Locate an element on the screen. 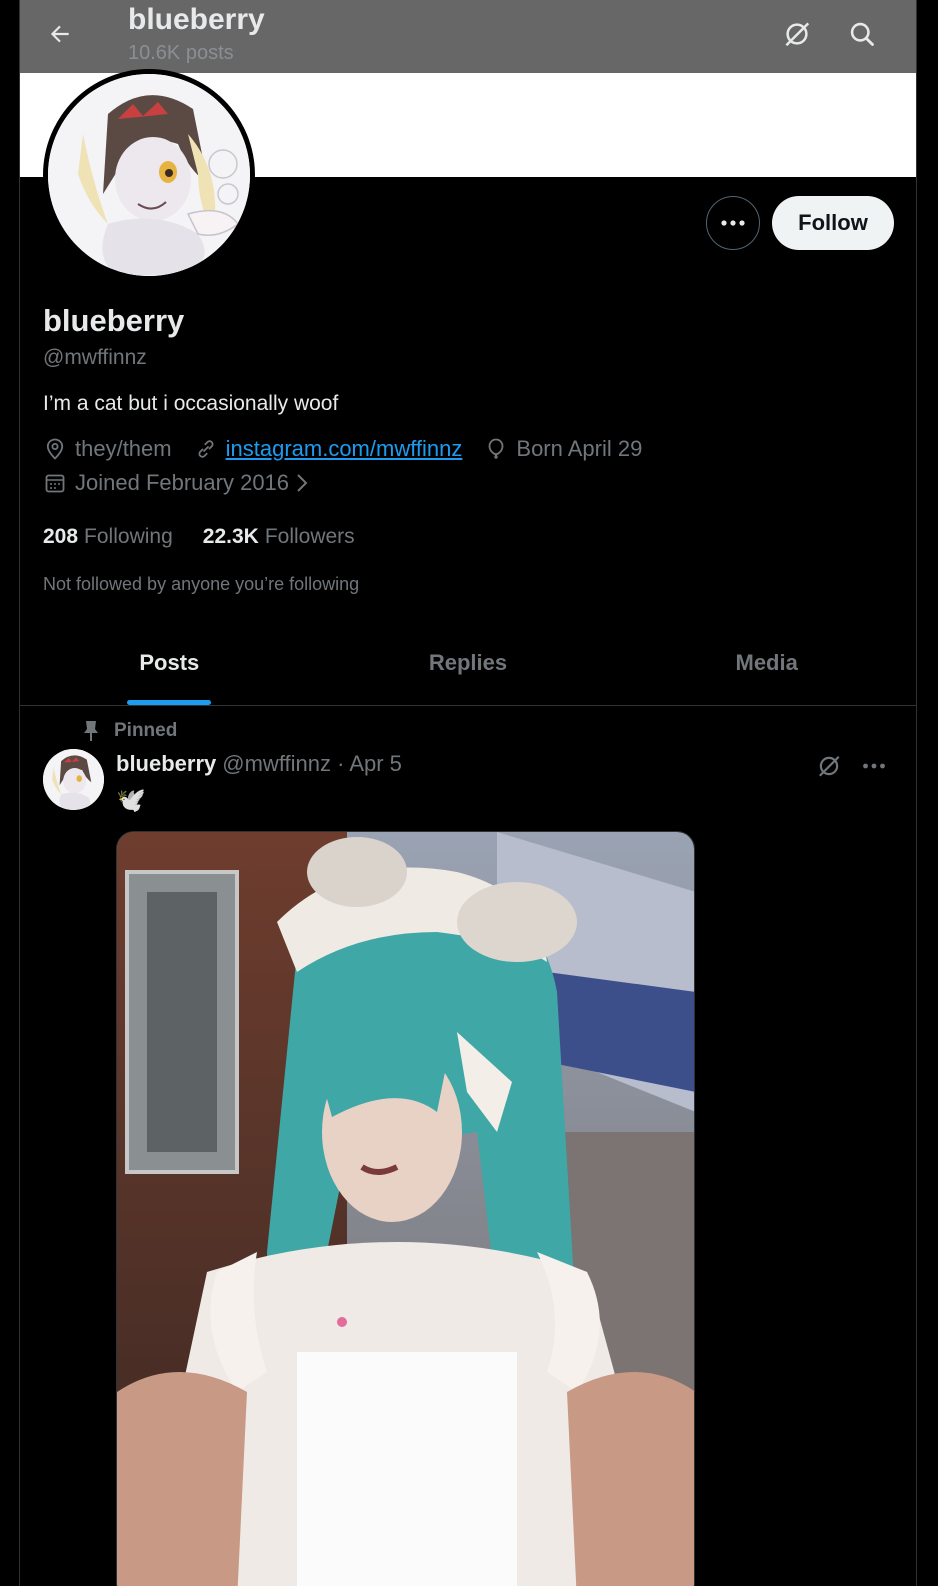  grok-button is located at coordinates (797, 34).